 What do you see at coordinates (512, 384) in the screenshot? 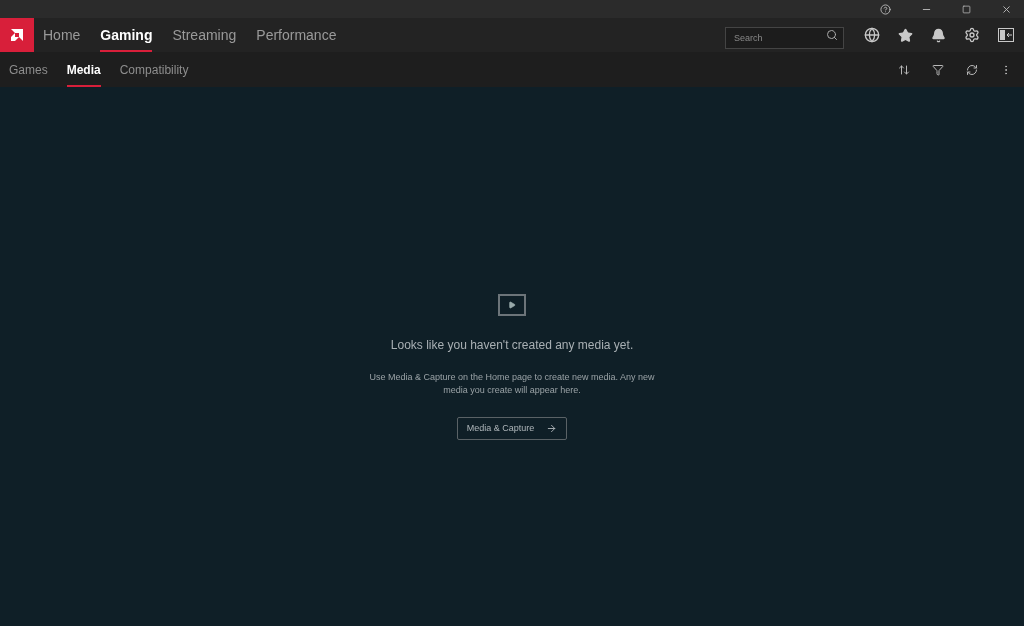
I see `empty-message: Use Media & Capture on the Home page to create new media. Any new media you create will appear here.` at bounding box center [512, 384].